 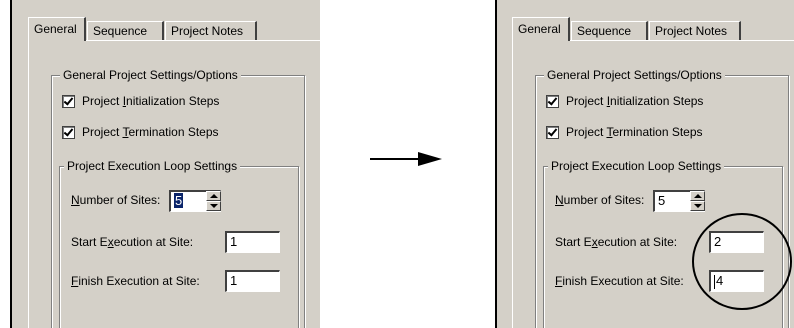 I want to click on finish-site-input: 1, so click(x=252, y=281).